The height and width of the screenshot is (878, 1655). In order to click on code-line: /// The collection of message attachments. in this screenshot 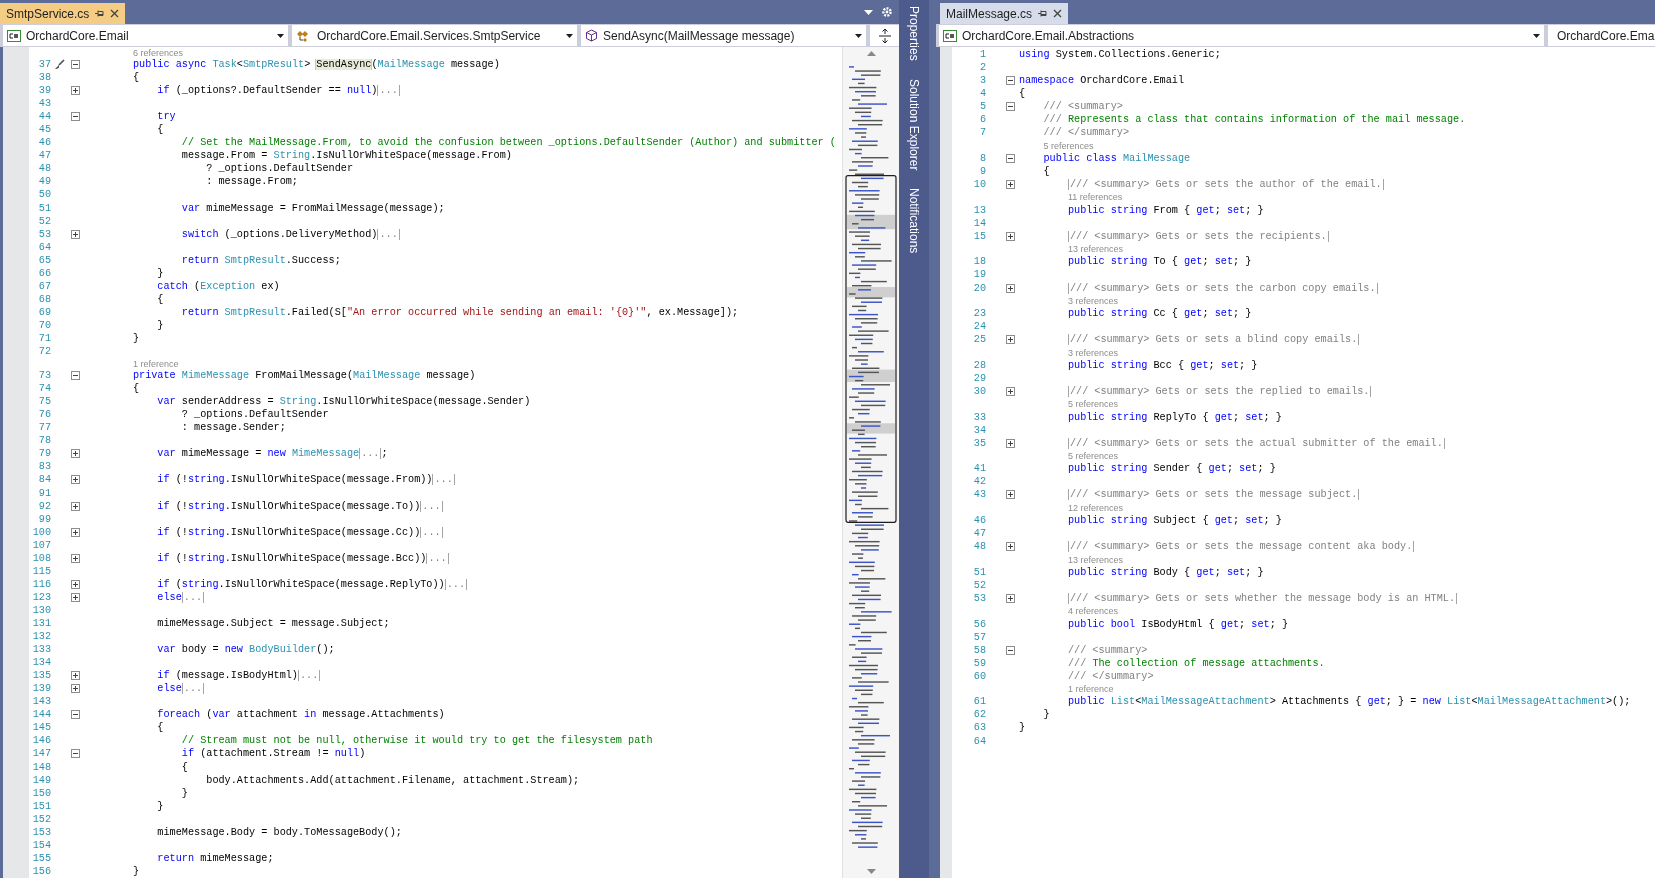, I will do `click(1196, 663)`.